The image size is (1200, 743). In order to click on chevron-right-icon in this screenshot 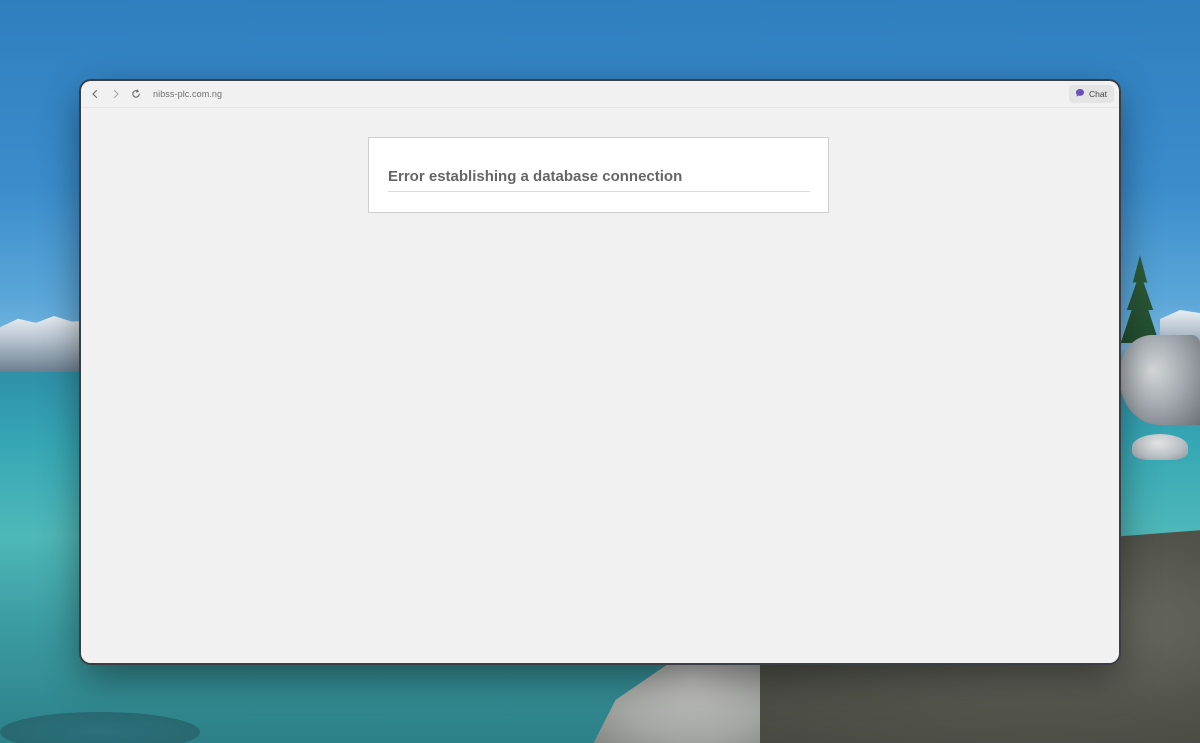, I will do `click(116, 94)`.